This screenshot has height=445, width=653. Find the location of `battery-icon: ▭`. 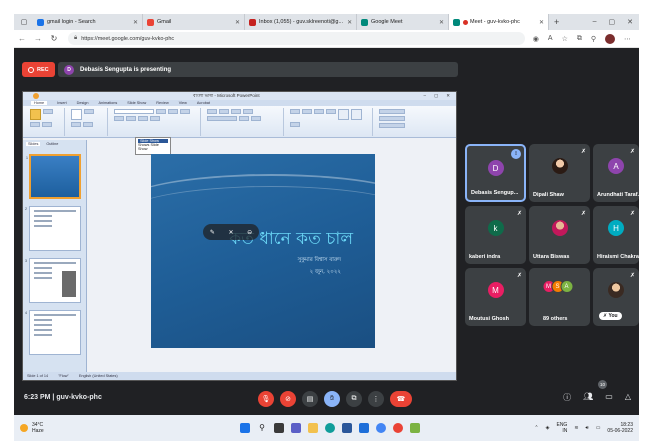

battery-icon: ▭ is located at coordinates (598, 428).